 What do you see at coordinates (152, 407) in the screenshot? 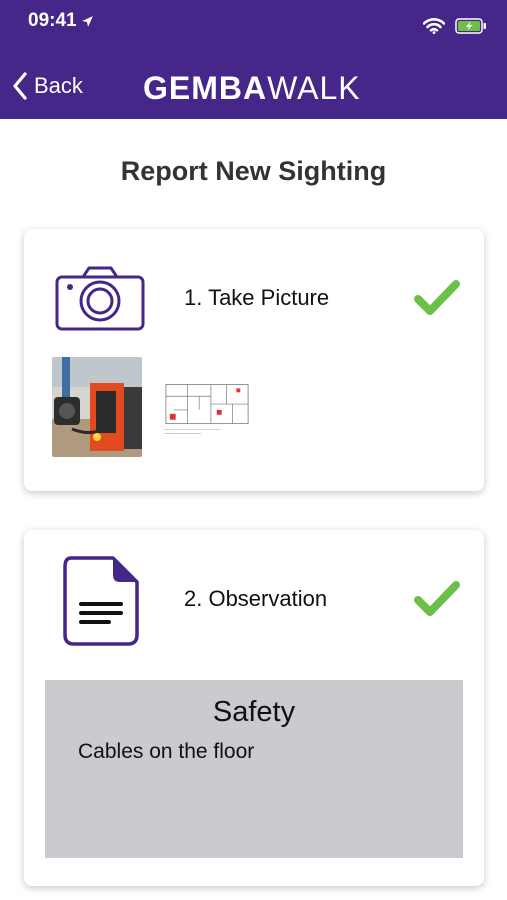
I see `photo-thumbnails` at bounding box center [152, 407].